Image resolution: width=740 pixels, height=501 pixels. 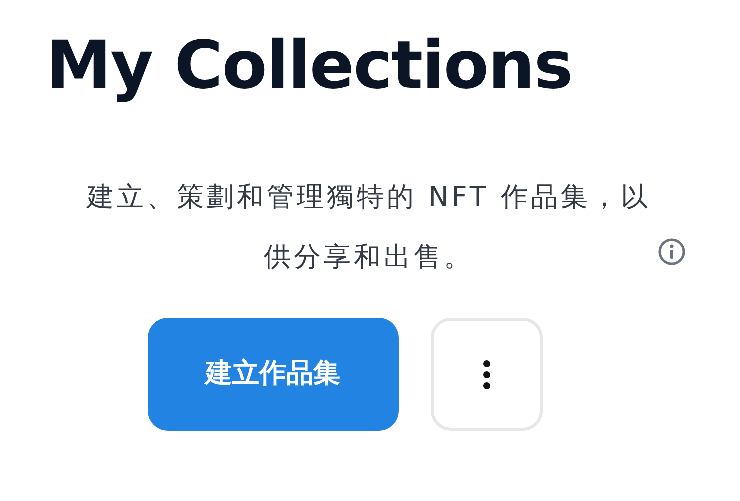 I want to click on create-collection-button: 建立作品集, so click(x=273, y=374).